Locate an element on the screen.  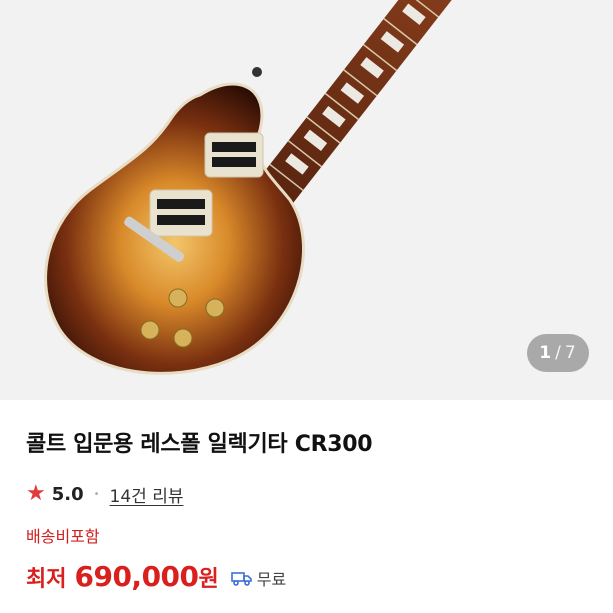
current-page: 1 is located at coordinates (546, 353).